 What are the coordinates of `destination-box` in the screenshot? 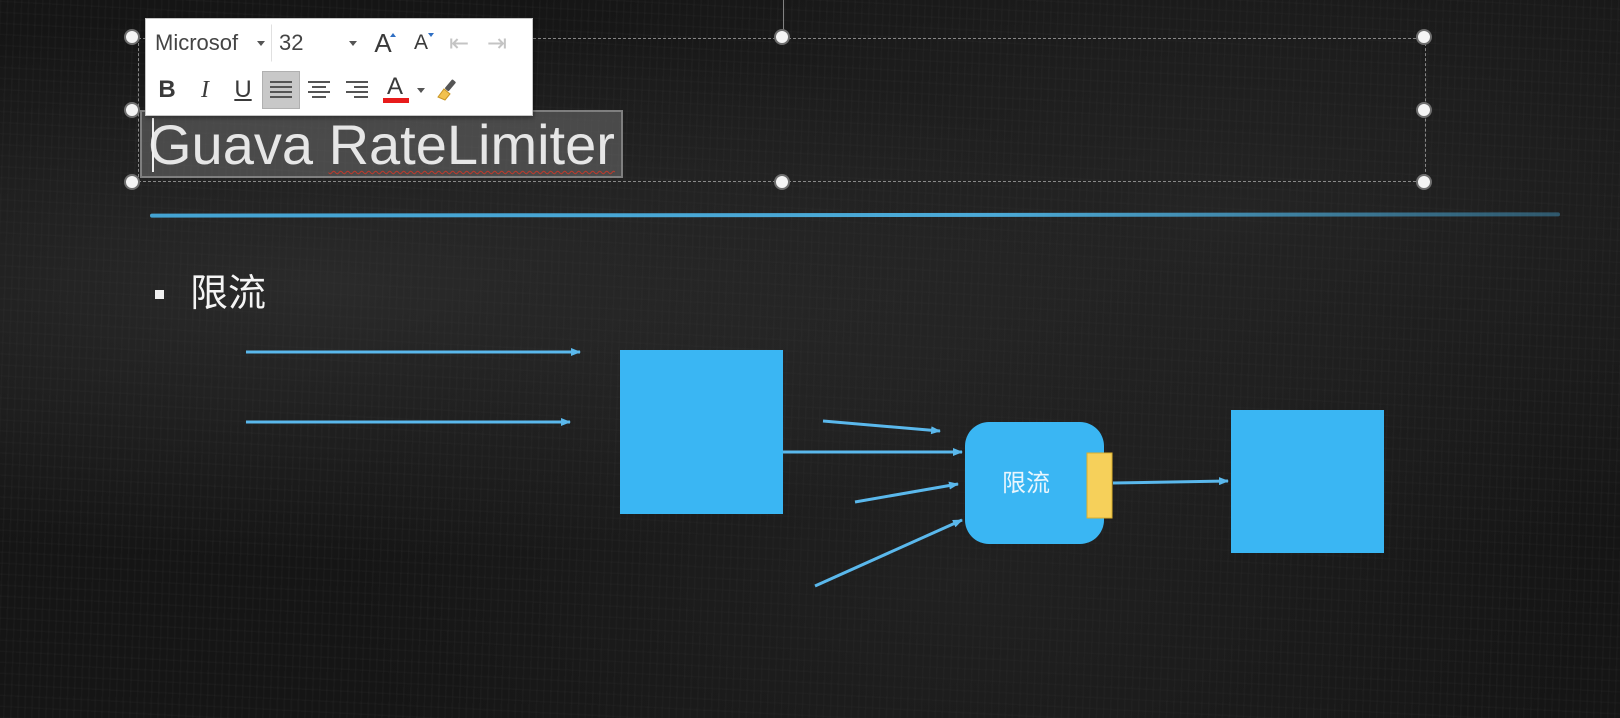 It's located at (1307, 481).